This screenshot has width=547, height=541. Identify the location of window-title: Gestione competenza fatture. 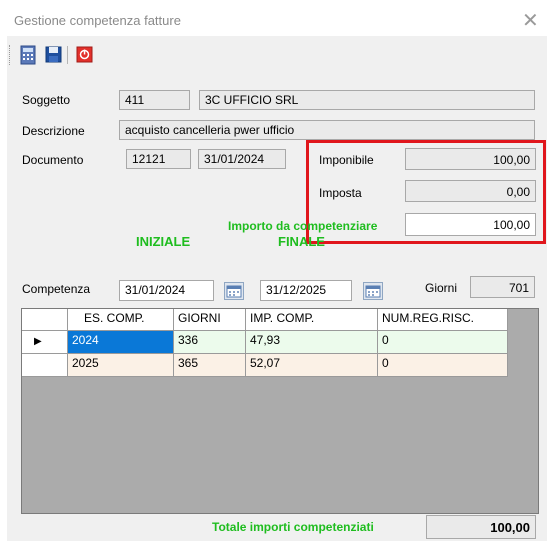
(97, 20).